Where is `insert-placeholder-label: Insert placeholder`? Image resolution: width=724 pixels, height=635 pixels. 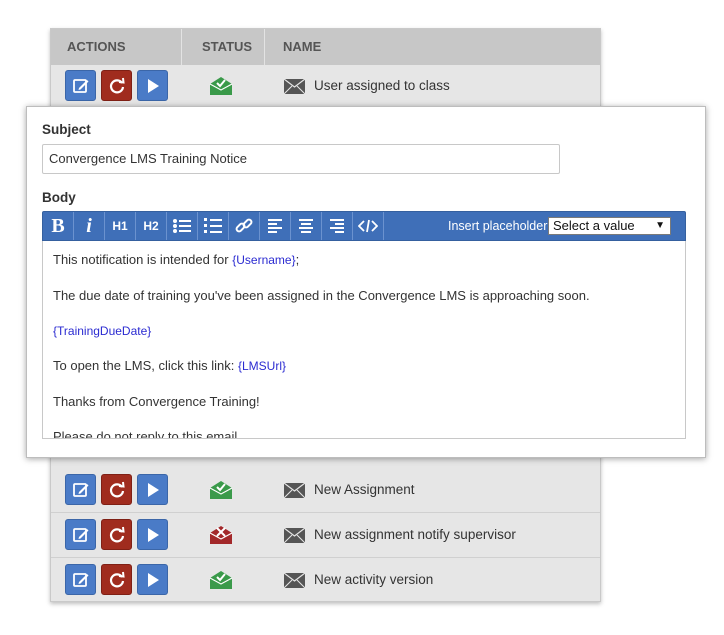
insert-placeholder-label: Insert placeholder is located at coordinates (498, 226).